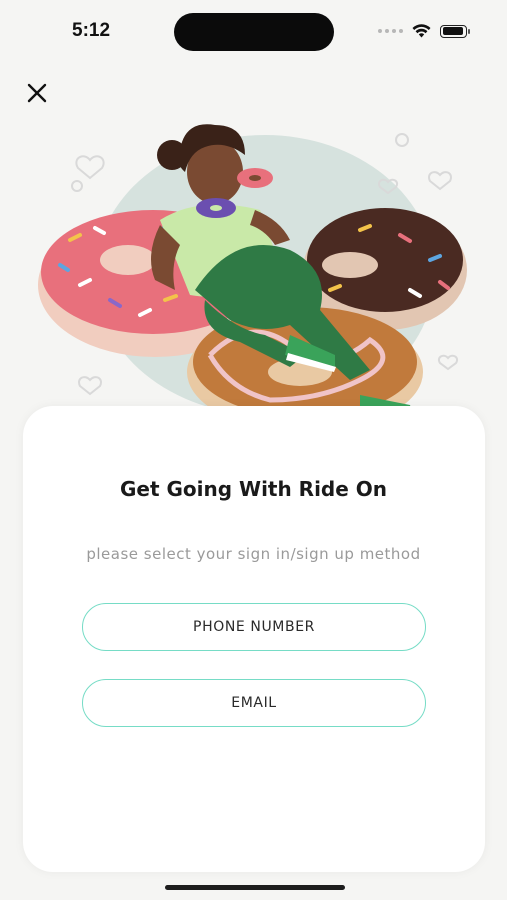  I want to click on battery-icon, so click(455, 31).